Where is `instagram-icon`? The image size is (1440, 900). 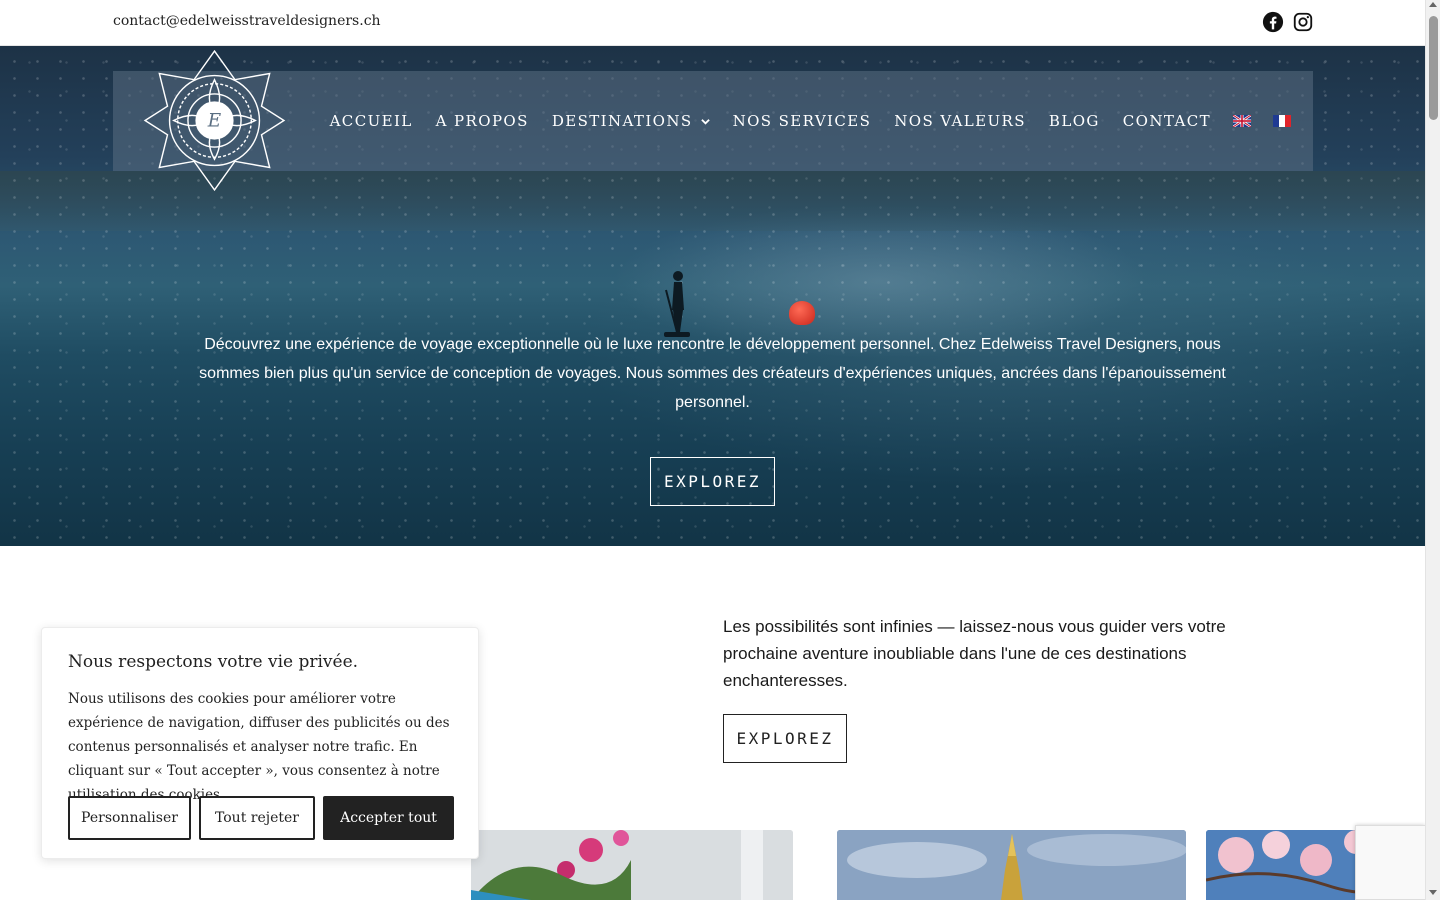
instagram-icon is located at coordinates (1303, 22).